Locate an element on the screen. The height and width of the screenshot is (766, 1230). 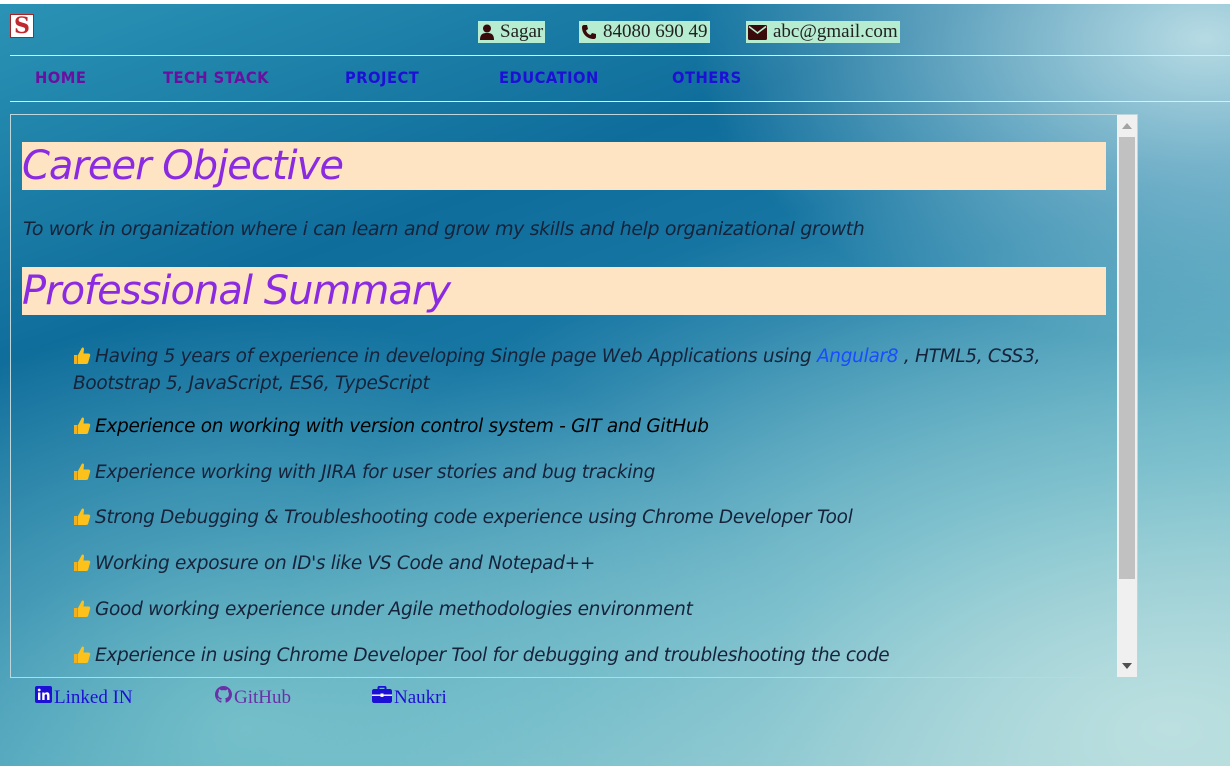
top-strip is located at coordinates (615, 2).